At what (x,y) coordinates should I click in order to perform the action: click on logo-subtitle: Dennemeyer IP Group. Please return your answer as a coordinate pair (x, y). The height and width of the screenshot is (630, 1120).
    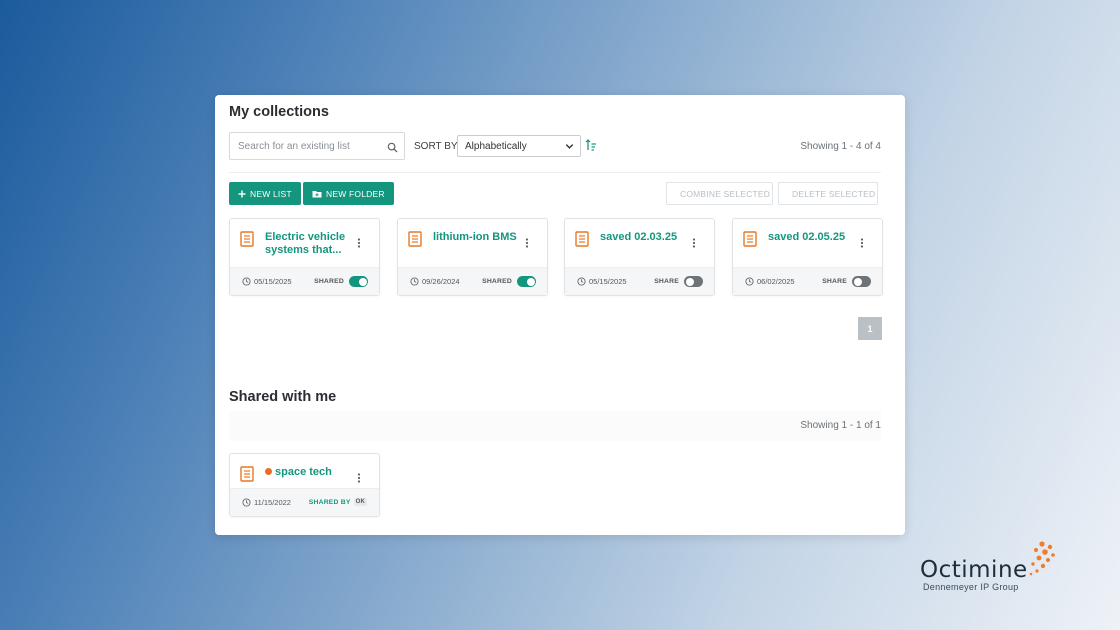
    Looking at the image, I should click on (971, 587).